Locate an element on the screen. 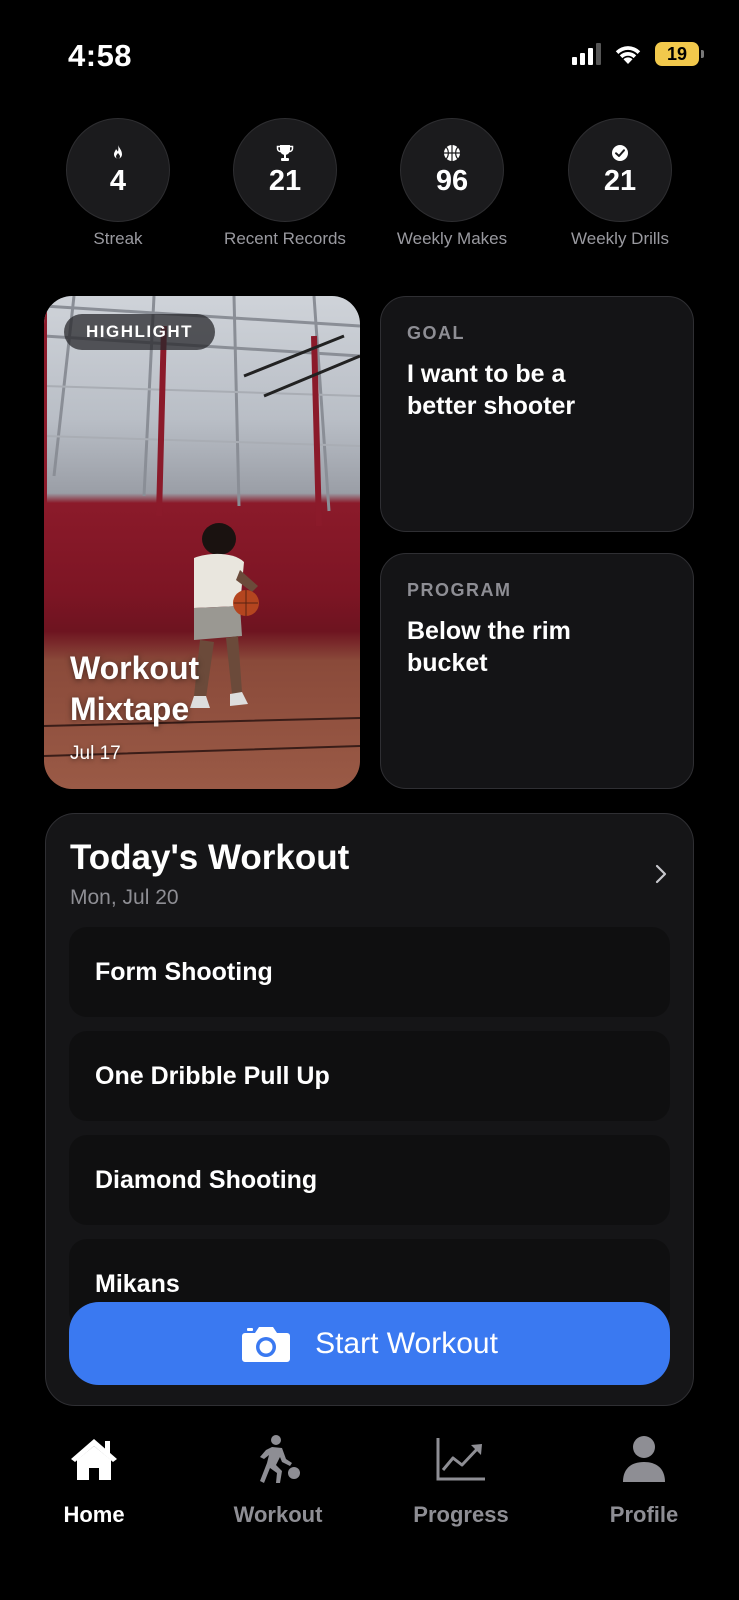 This screenshot has width=739, height=1600. program-card: PROGRAM Below the rim bucket is located at coordinates (537, 671).